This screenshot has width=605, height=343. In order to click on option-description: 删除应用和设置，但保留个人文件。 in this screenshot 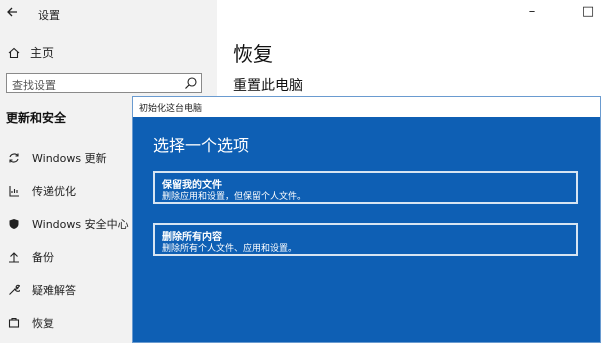, I will do `click(234, 197)`.